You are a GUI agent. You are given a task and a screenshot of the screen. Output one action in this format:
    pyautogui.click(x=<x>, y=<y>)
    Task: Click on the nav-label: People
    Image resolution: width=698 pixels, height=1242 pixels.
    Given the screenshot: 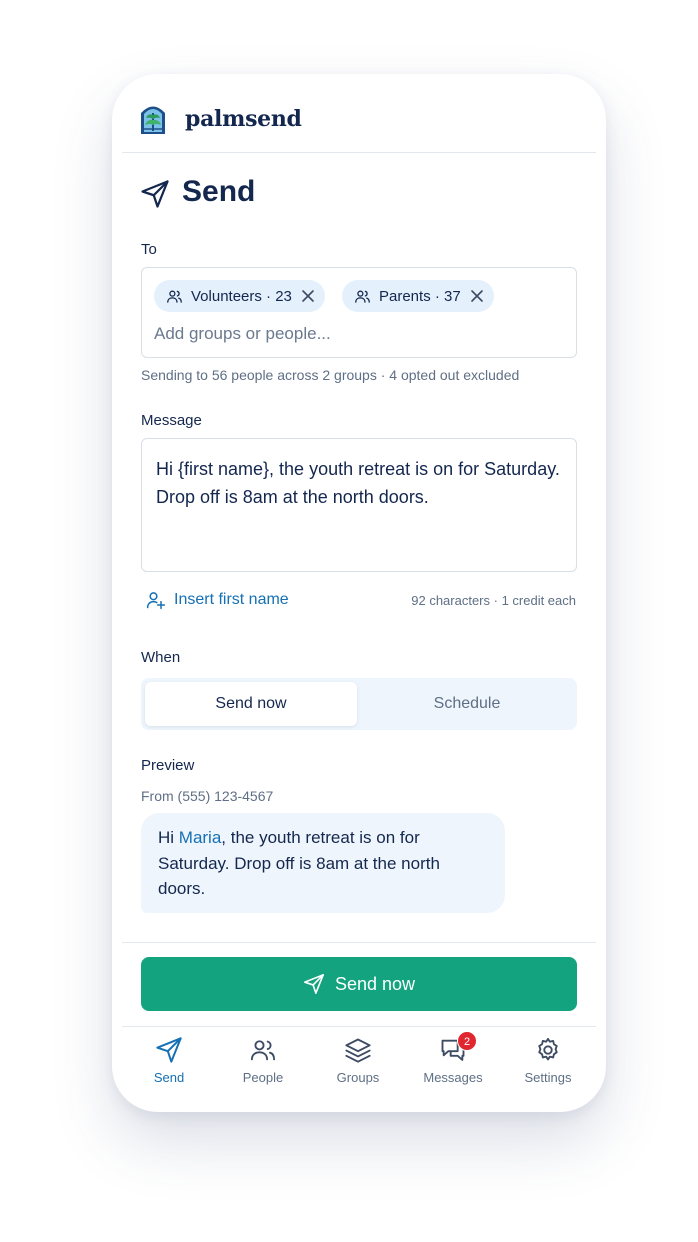 What is the action you would take?
    pyautogui.click(x=263, y=1077)
    